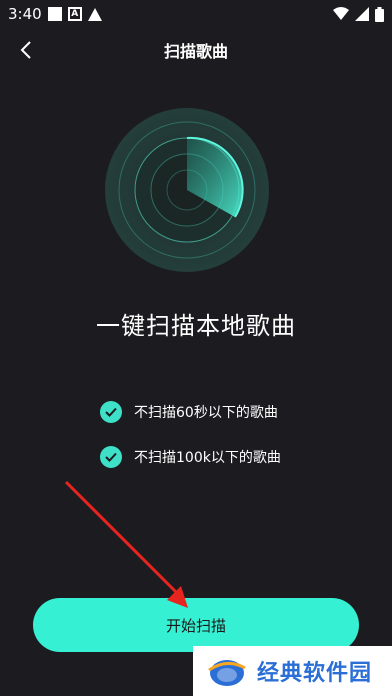 This screenshot has width=392, height=696. What do you see at coordinates (74, 14) in the screenshot?
I see `a-notification-icon: A` at bounding box center [74, 14].